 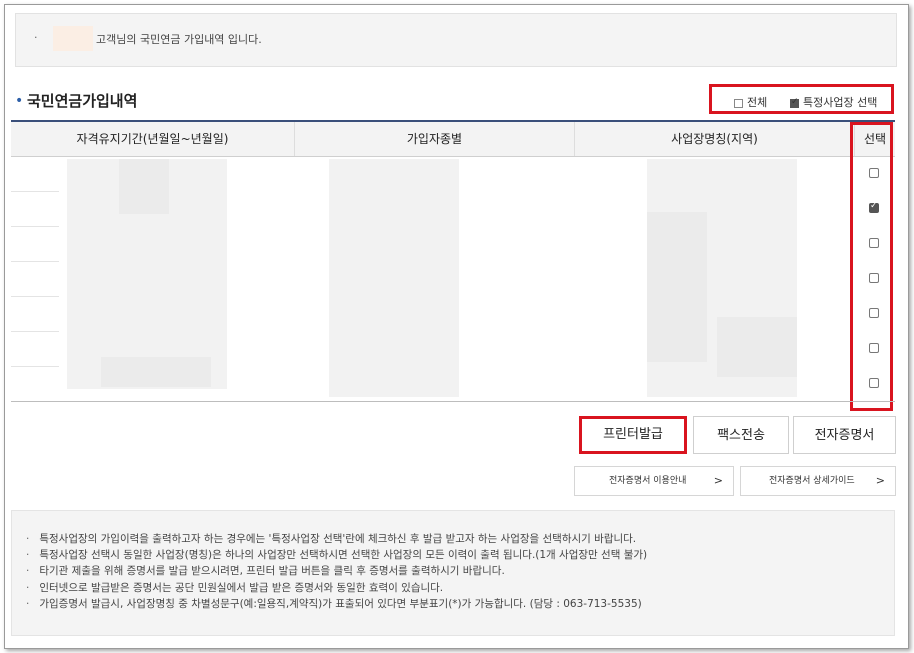 What do you see at coordinates (648, 481) in the screenshot?
I see `e-cert-usage-guide-label: 전자증명서 이용안내` at bounding box center [648, 481].